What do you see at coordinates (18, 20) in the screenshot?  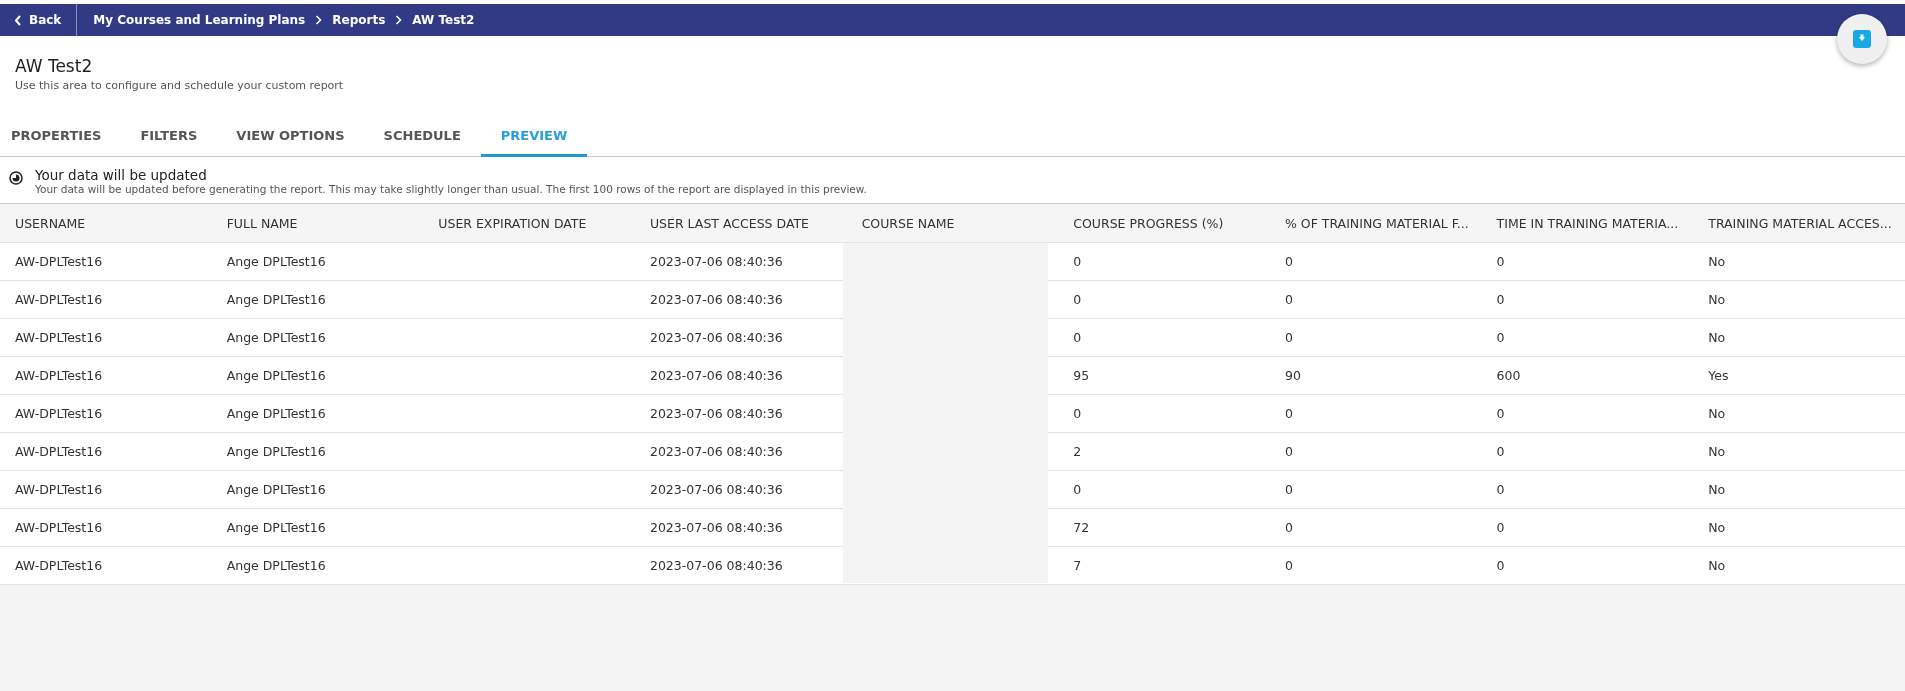 I see `chevron-left-icon` at bounding box center [18, 20].